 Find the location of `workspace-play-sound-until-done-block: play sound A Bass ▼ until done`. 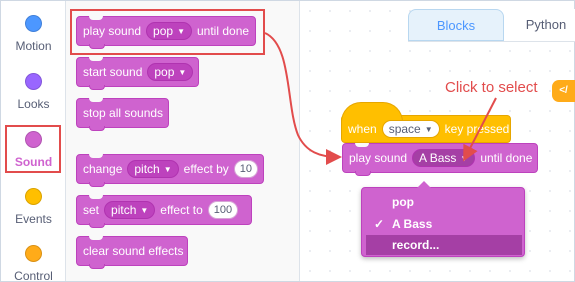

workspace-play-sound-until-done-block: play sound A Bass ▼ until done is located at coordinates (440, 159).